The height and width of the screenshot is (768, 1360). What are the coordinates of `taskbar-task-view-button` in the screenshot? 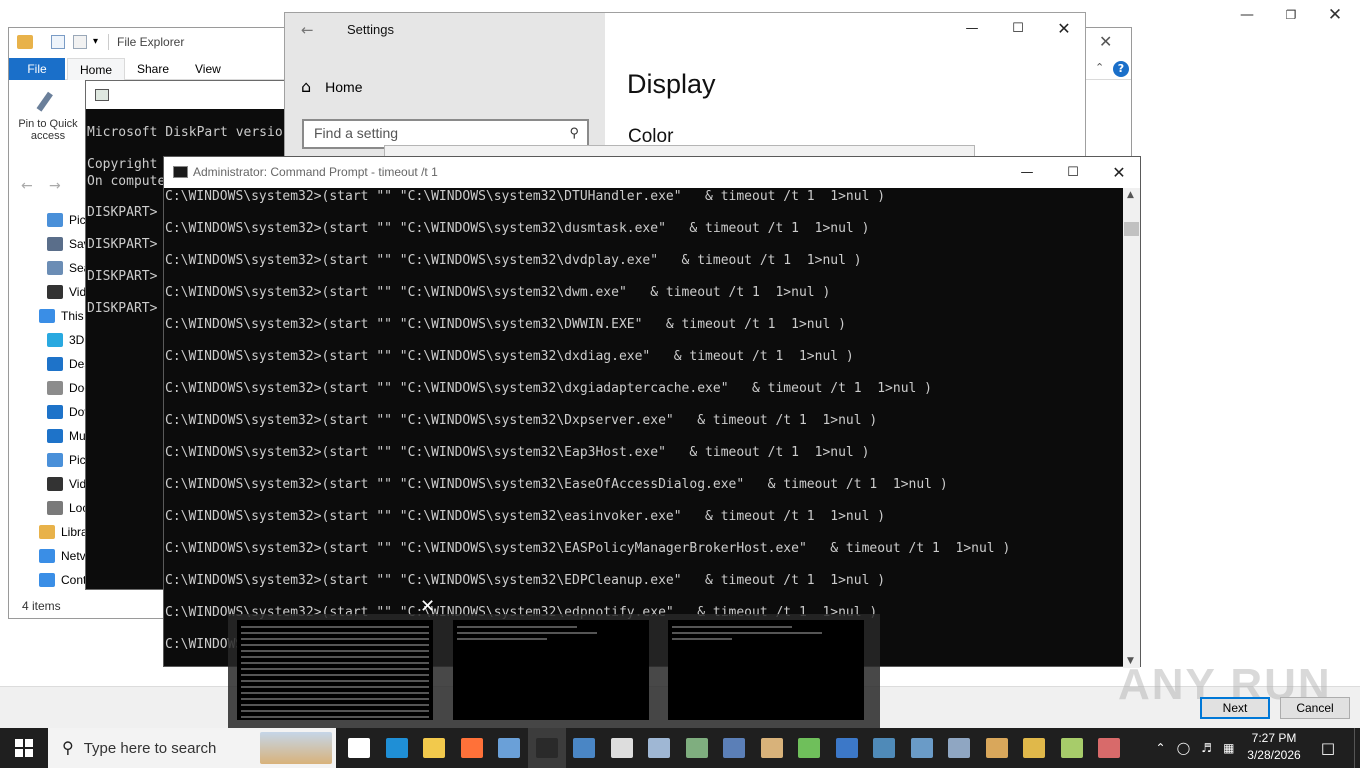 It's located at (359, 748).